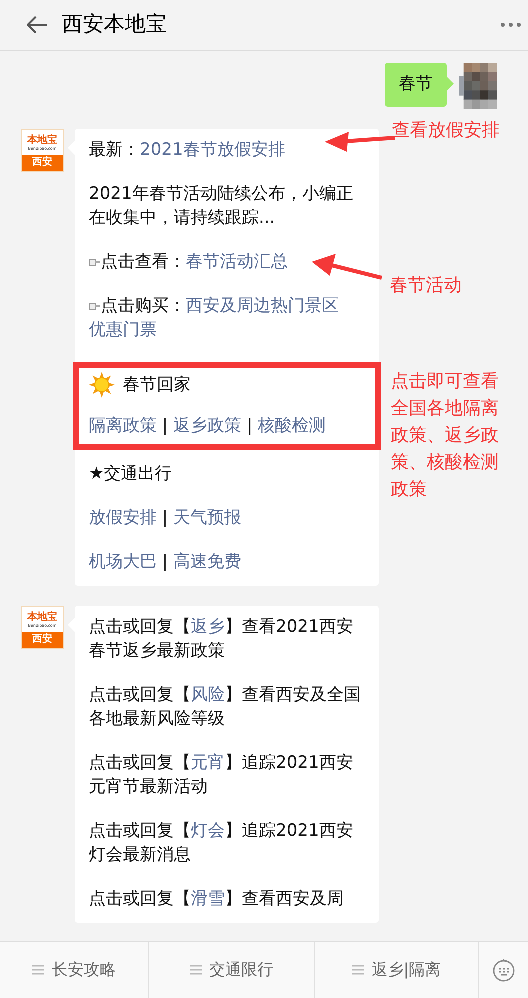 This screenshot has height=998, width=528. Describe the element at coordinates (208, 562) in the screenshot. I see `link: 高速免费` at that location.